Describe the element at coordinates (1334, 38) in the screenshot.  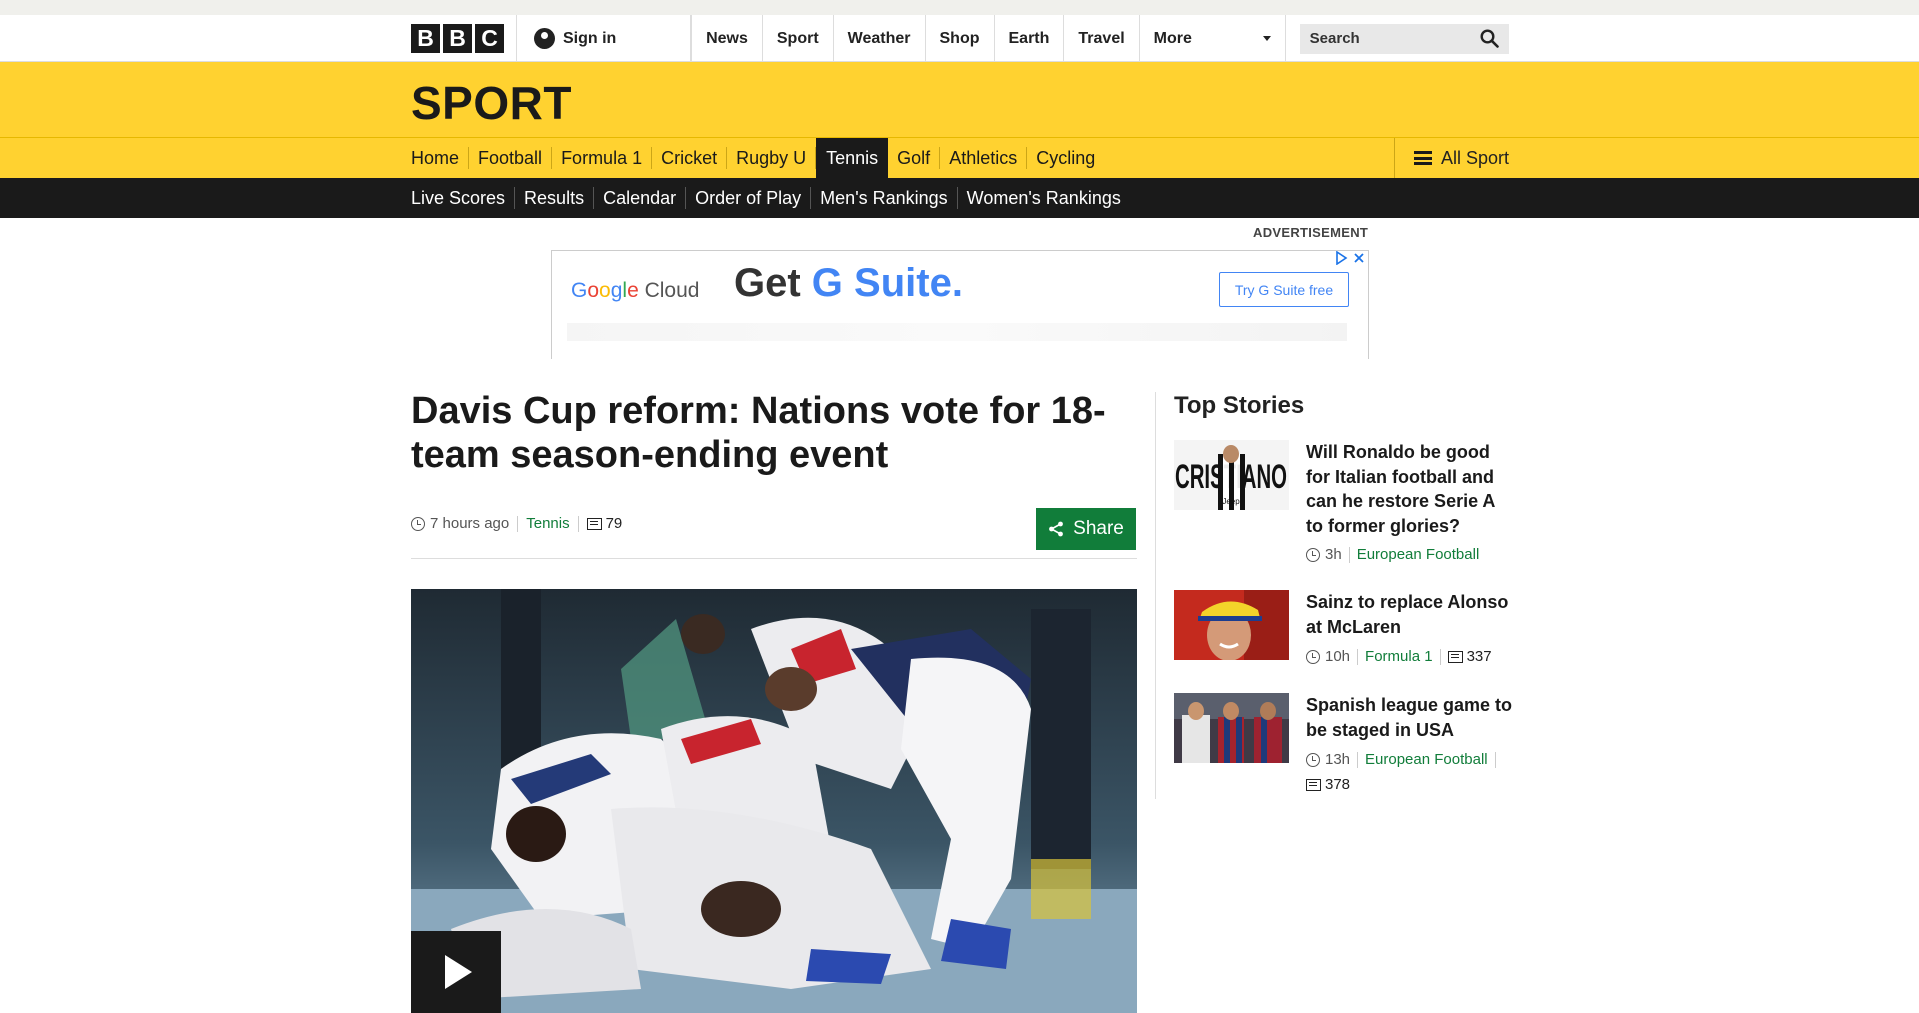
I see `search-placeholder: Search` at that location.